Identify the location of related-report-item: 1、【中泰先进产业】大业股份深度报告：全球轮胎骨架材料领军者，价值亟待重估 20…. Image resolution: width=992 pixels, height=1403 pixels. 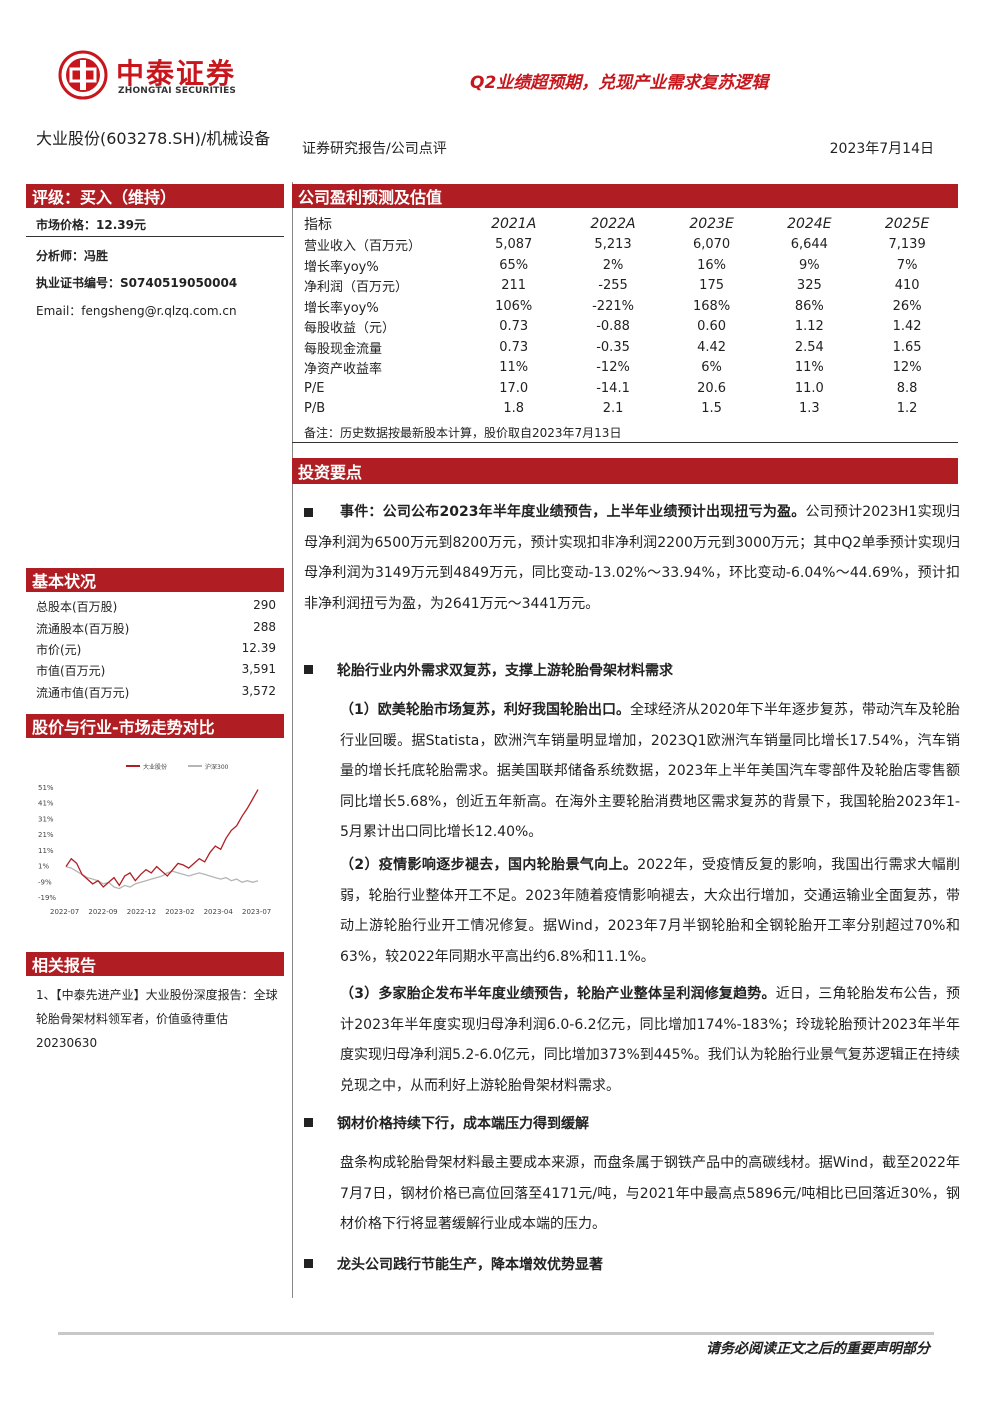
(158, 1019).